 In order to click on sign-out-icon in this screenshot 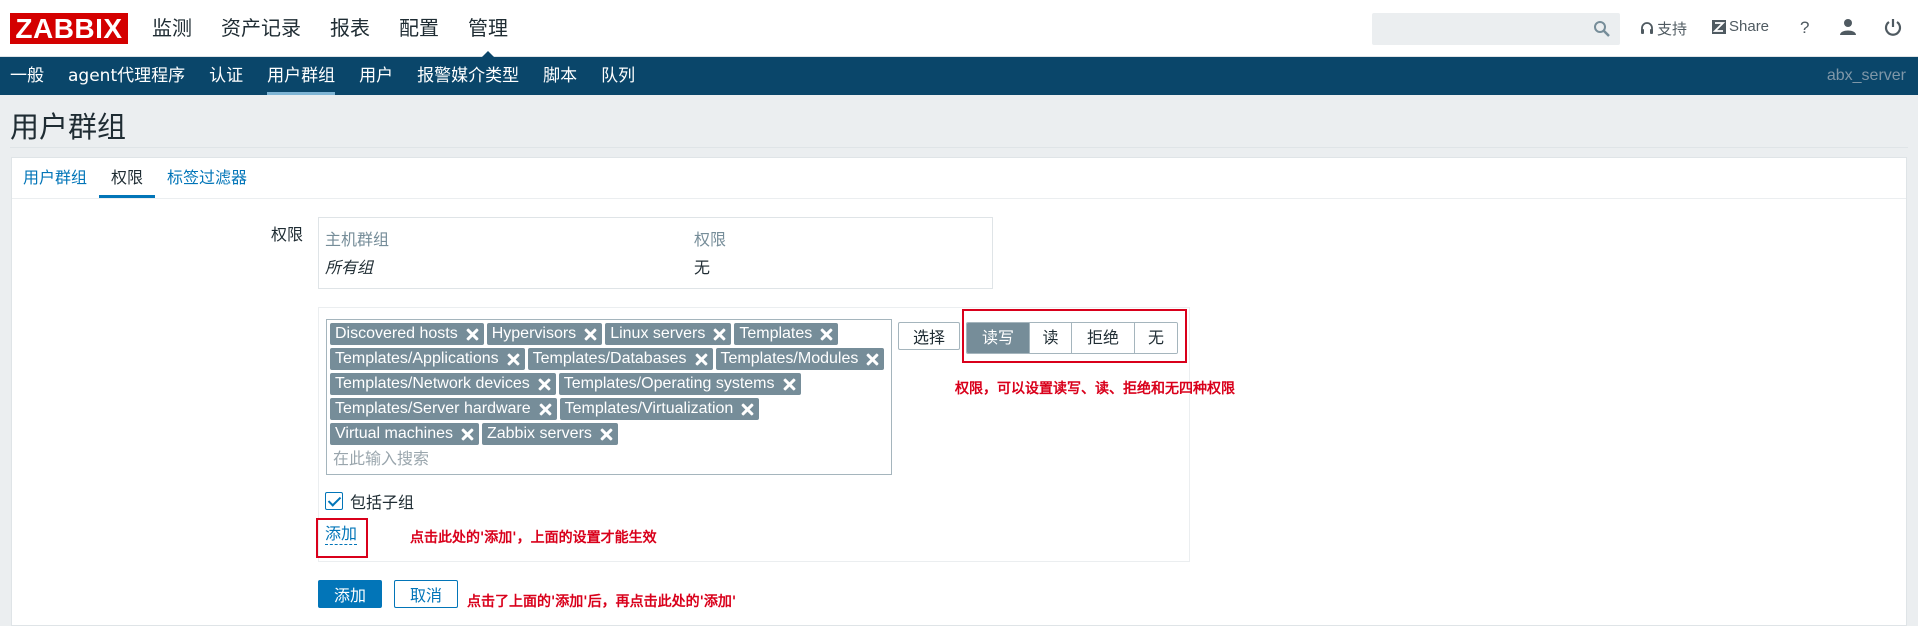, I will do `click(1893, 27)`.